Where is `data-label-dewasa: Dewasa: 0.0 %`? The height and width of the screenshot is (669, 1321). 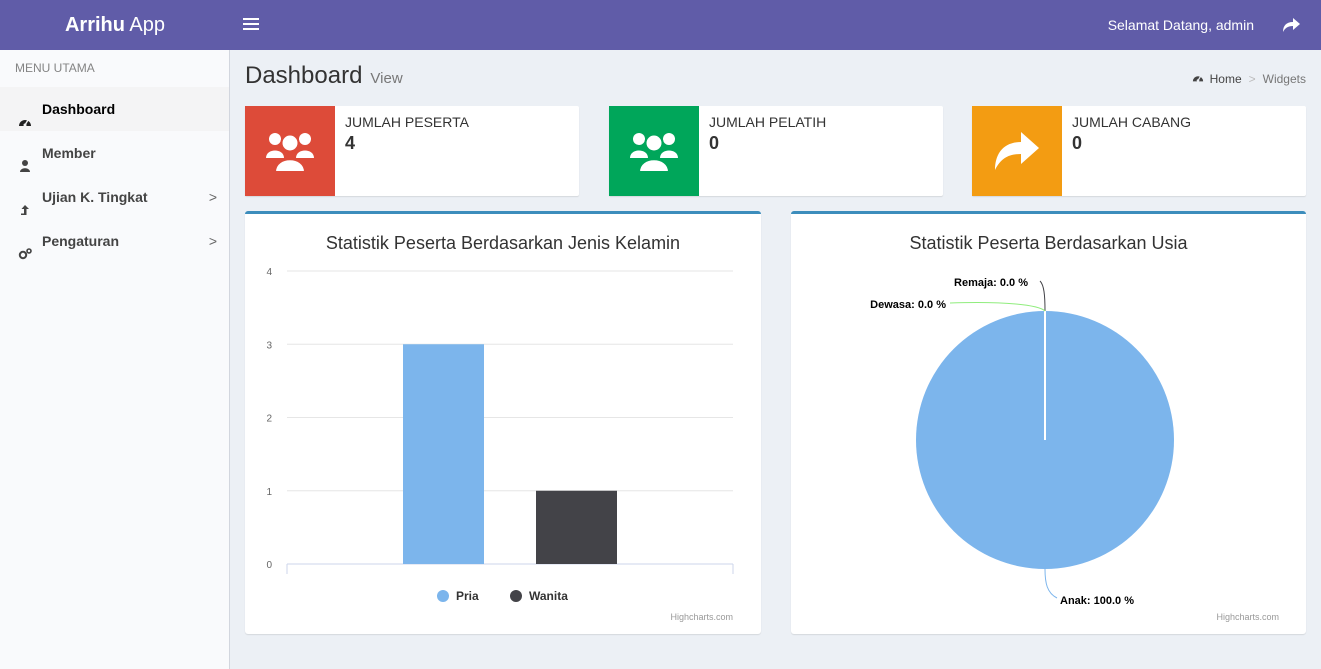
data-label-dewasa: Dewasa: 0.0 % is located at coordinates (908, 305).